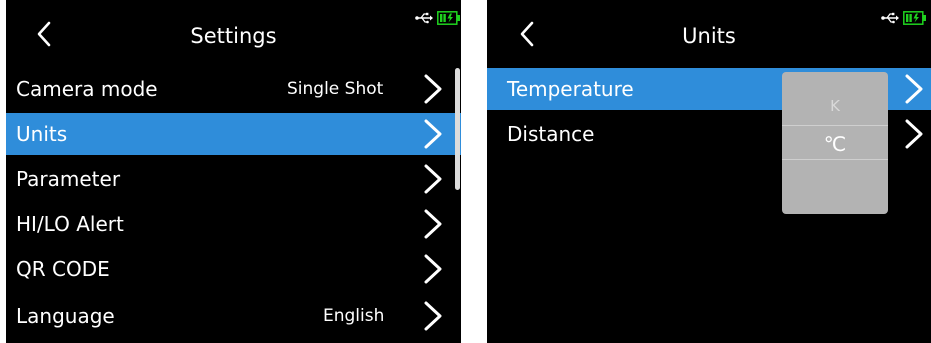 The image size is (931, 343). I want to click on menu-item-label: Camera mode, so click(87, 89).